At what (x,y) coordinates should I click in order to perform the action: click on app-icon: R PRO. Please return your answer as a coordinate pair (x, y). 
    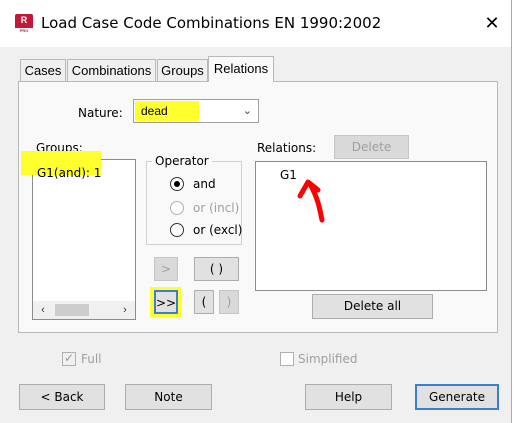
    Looking at the image, I should click on (24, 23).